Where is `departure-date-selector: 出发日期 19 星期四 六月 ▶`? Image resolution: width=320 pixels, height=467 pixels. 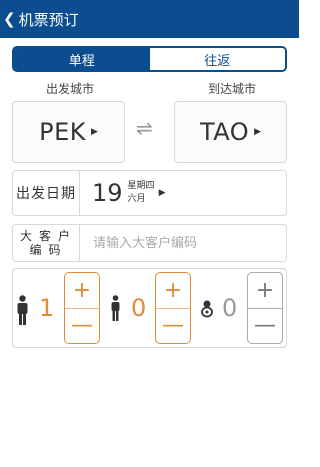 departure-date-selector: 出发日期 19 星期四 六月 ▶ is located at coordinates (149, 193).